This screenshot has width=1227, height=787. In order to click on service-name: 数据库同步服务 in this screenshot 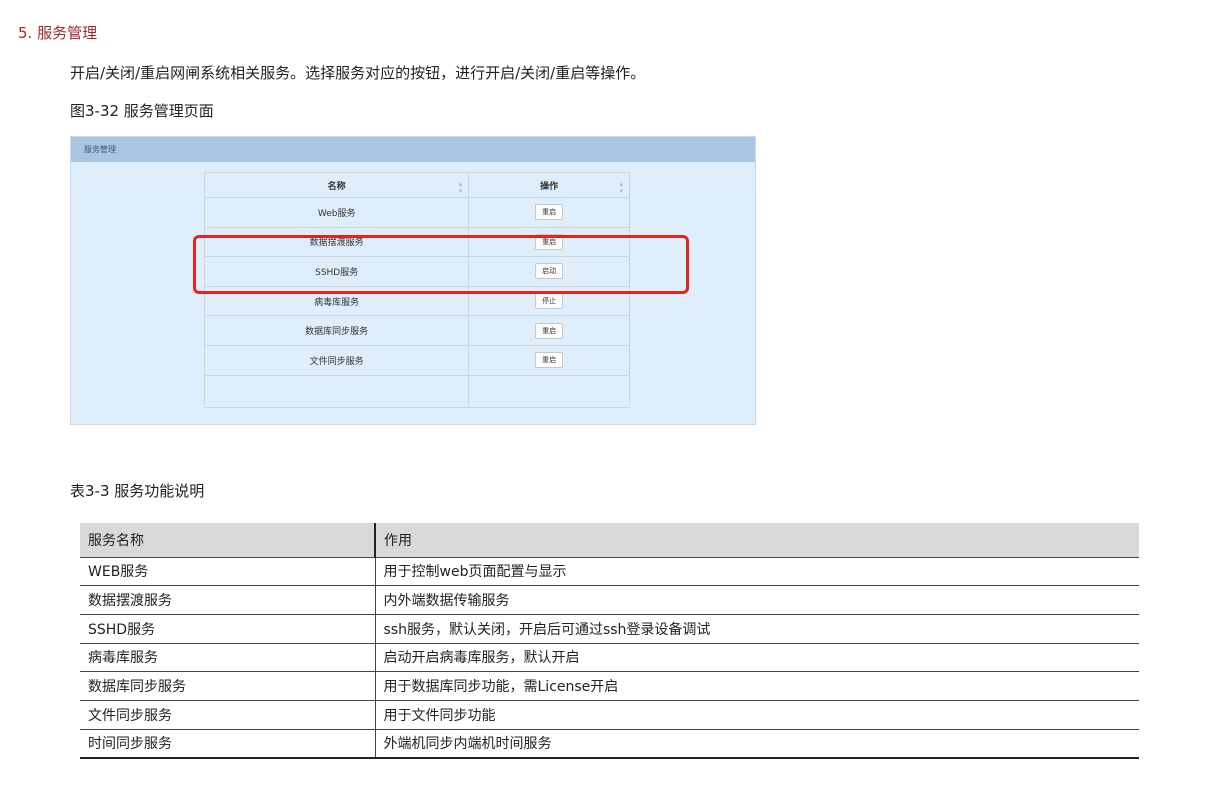, I will do `click(336, 330)`.